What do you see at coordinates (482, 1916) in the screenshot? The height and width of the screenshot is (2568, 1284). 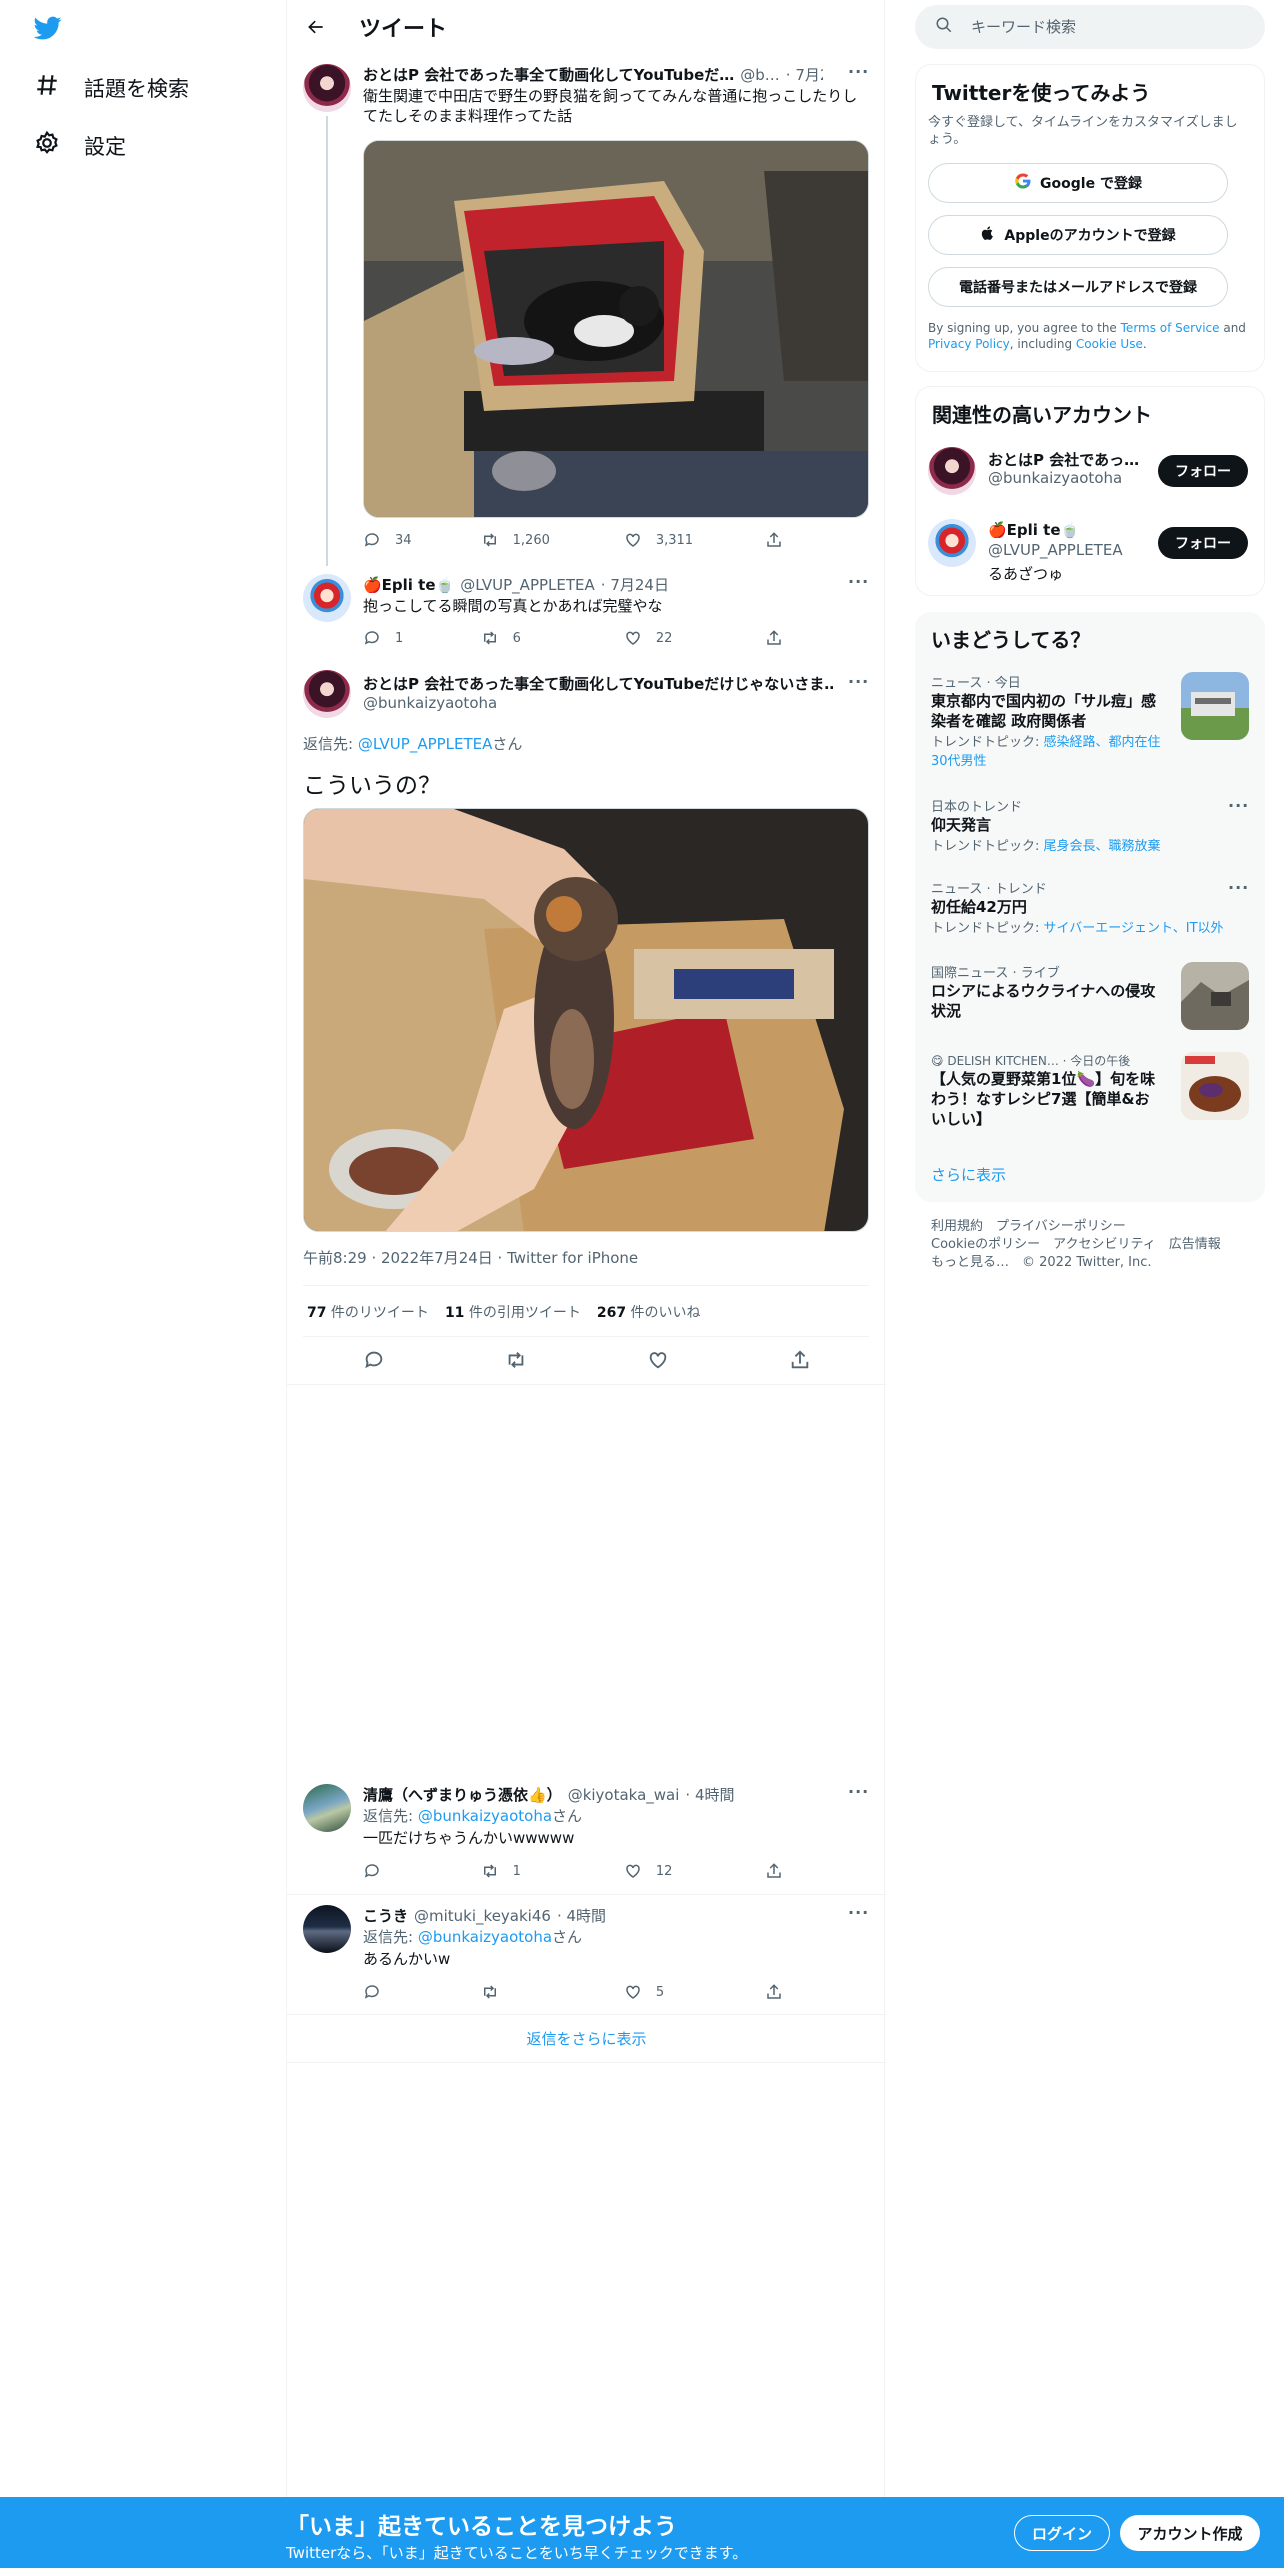 I see `author-handle: @mituki_keyaki46` at bounding box center [482, 1916].